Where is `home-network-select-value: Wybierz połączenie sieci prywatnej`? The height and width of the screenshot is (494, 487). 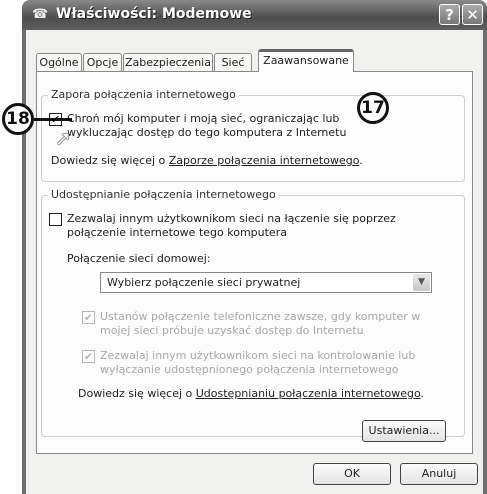
home-network-select-value: Wybierz połączenie sieci prywatnej is located at coordinates (204, 282).